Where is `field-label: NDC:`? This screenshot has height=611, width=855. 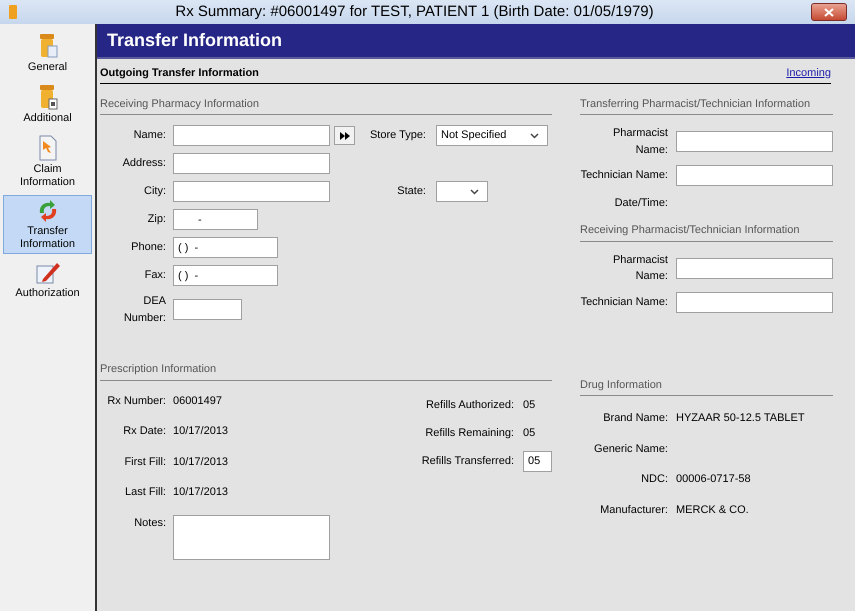 field-label: NDC: is located at coordinates (654, 479).